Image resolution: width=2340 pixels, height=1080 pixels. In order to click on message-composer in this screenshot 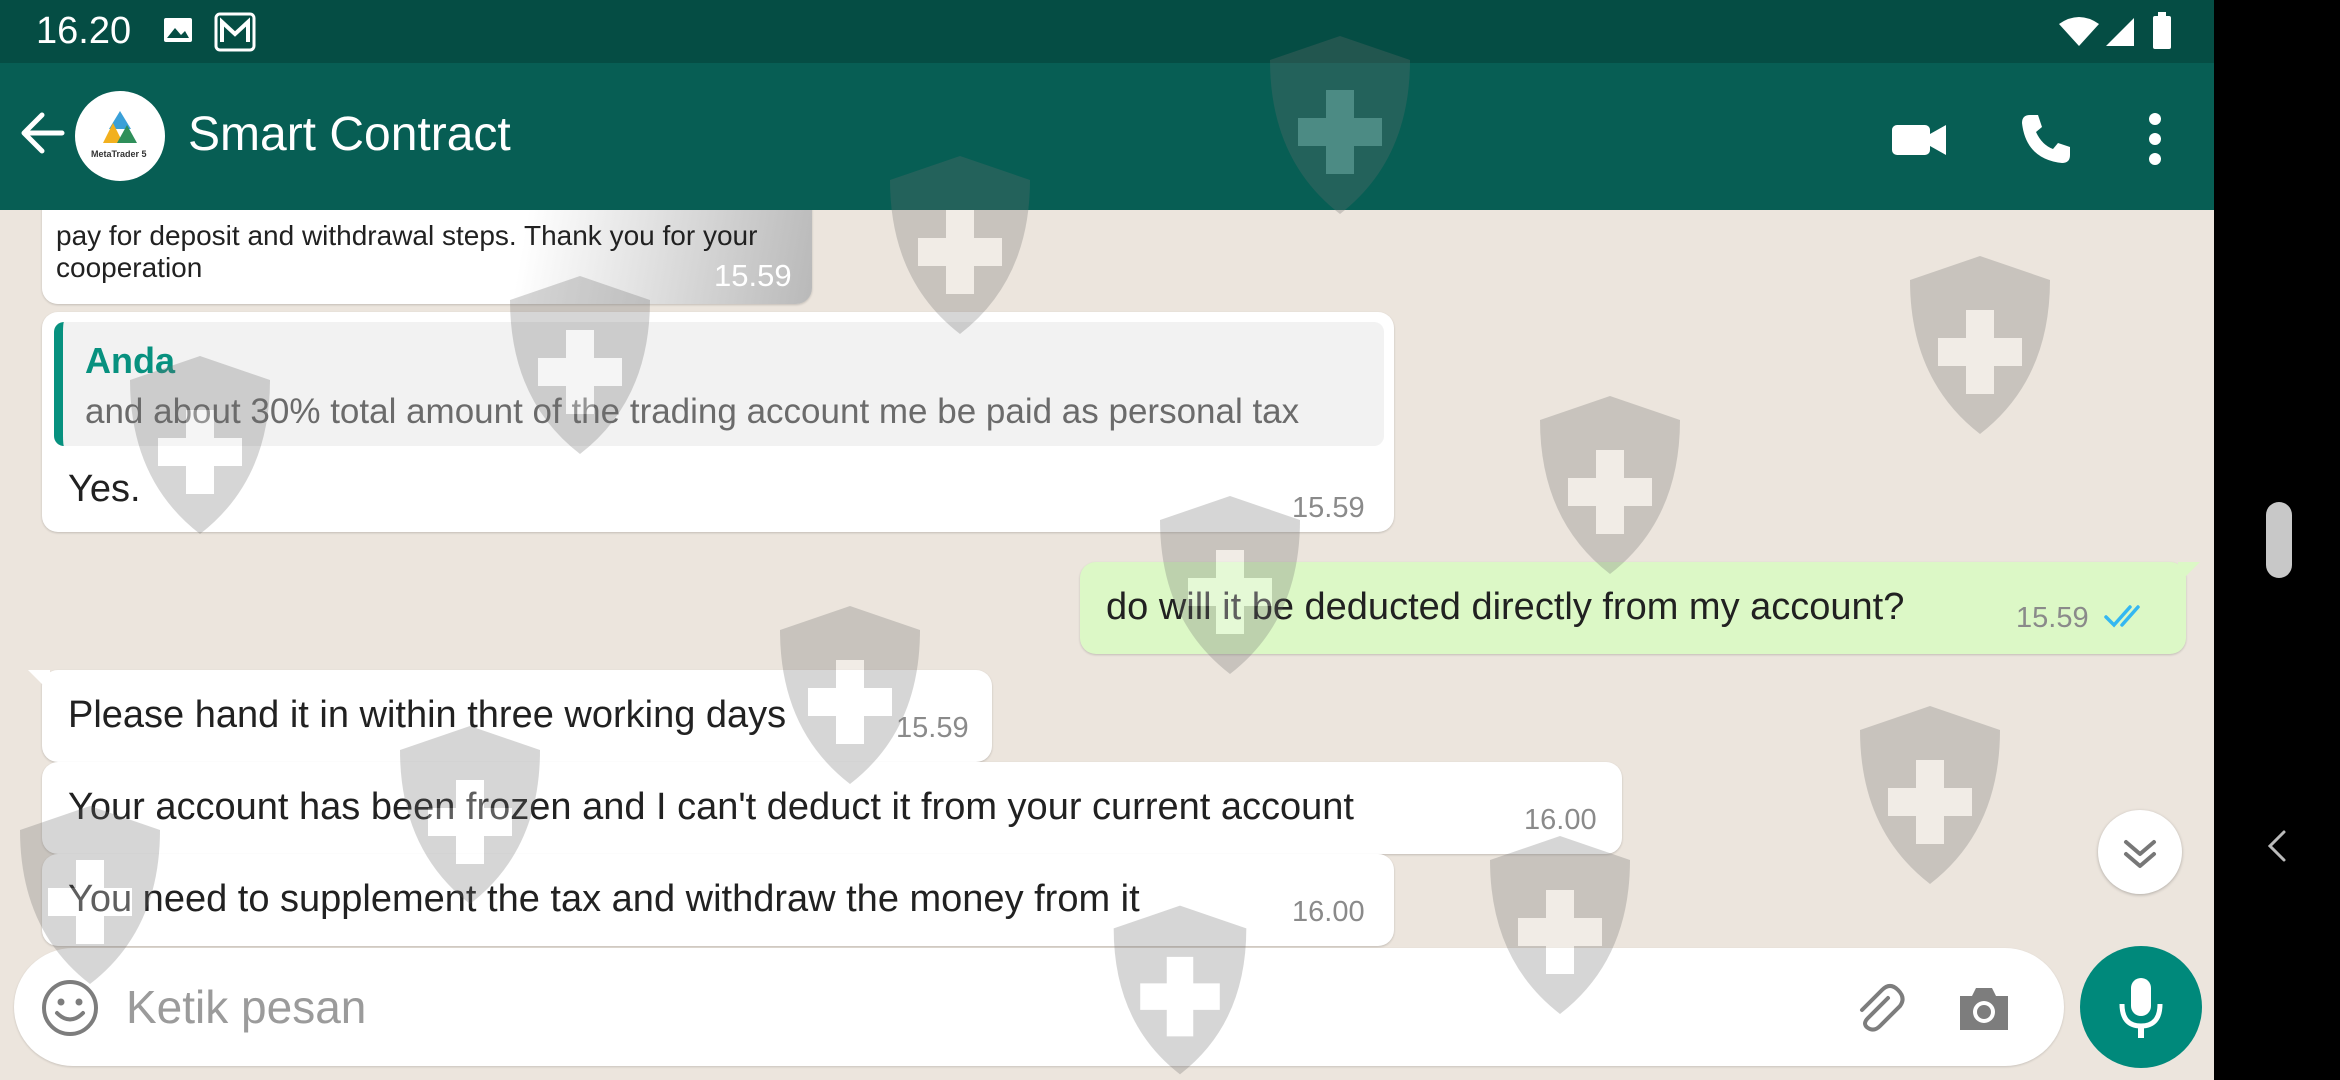, I will do `click(1039, 1007)`.